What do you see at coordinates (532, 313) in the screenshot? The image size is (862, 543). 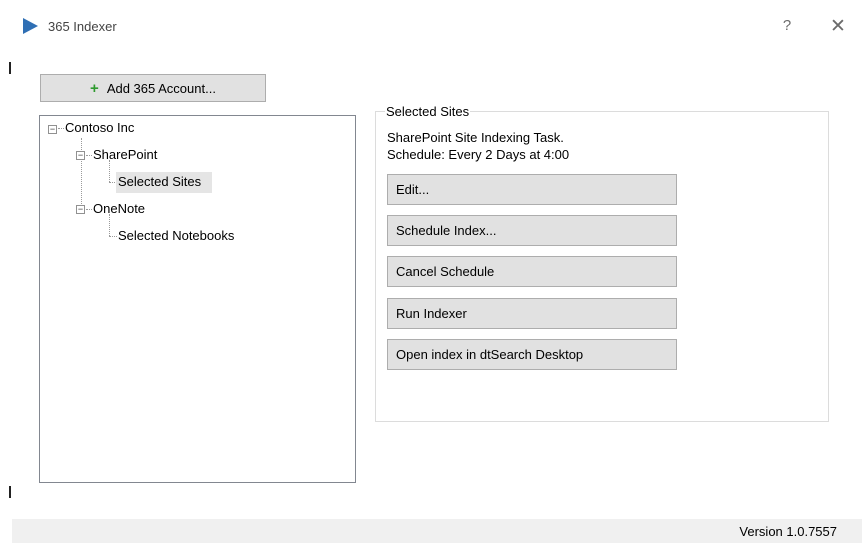 I see `run-indexer-button: Run Indexer` at bounding box center [532, 313].